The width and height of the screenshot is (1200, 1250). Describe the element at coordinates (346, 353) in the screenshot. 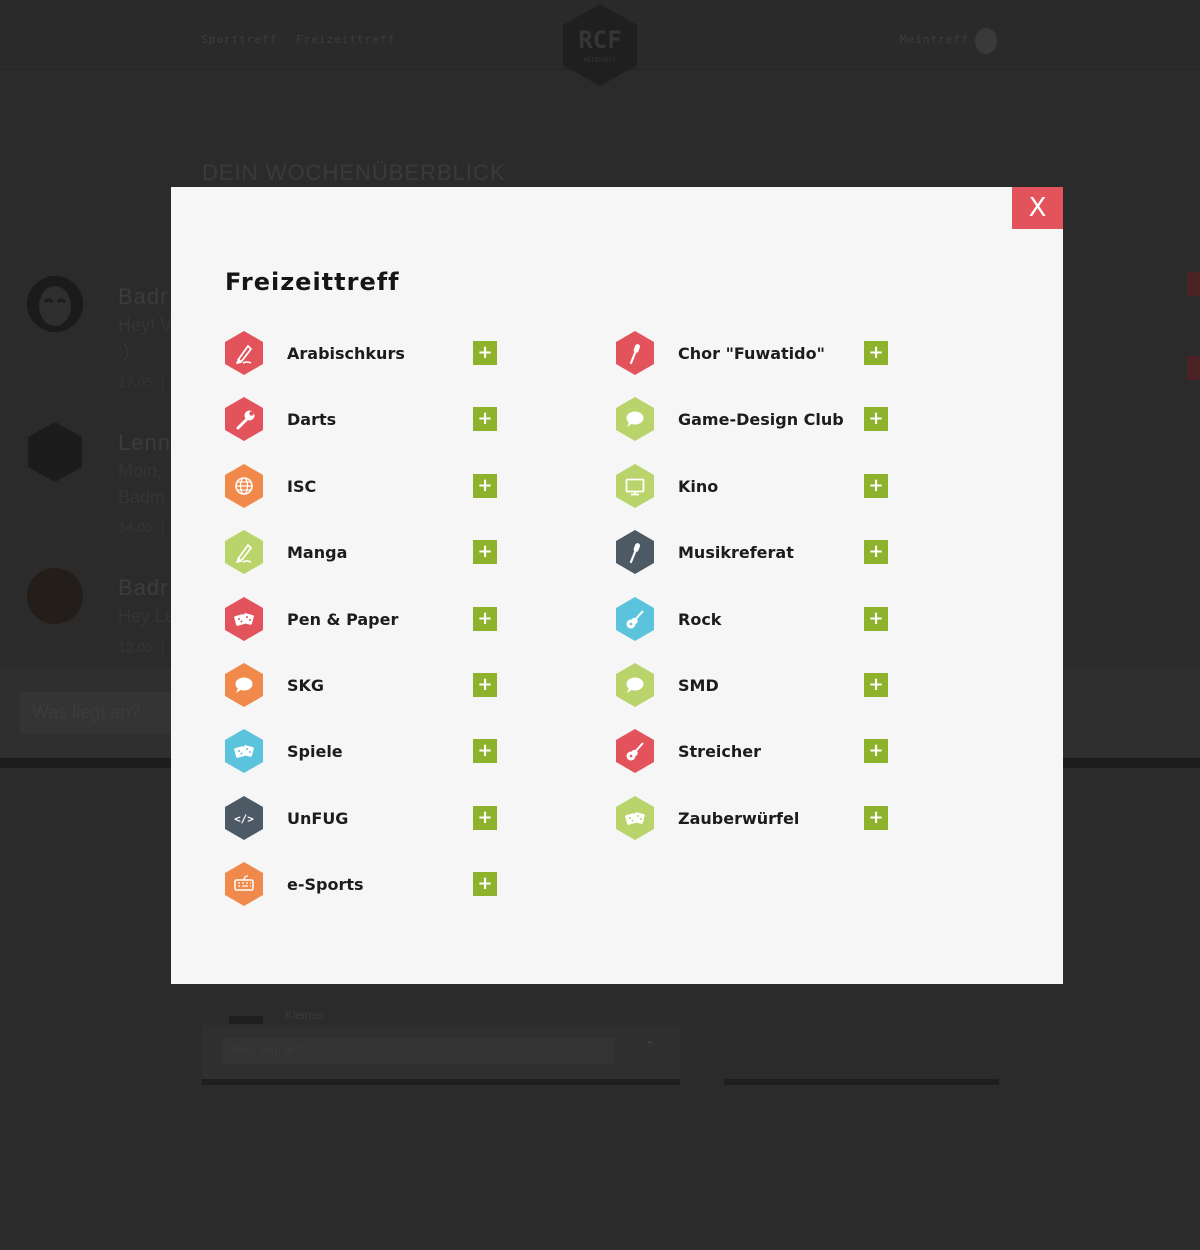

I see `club-name: Arabischkurs` at that location.